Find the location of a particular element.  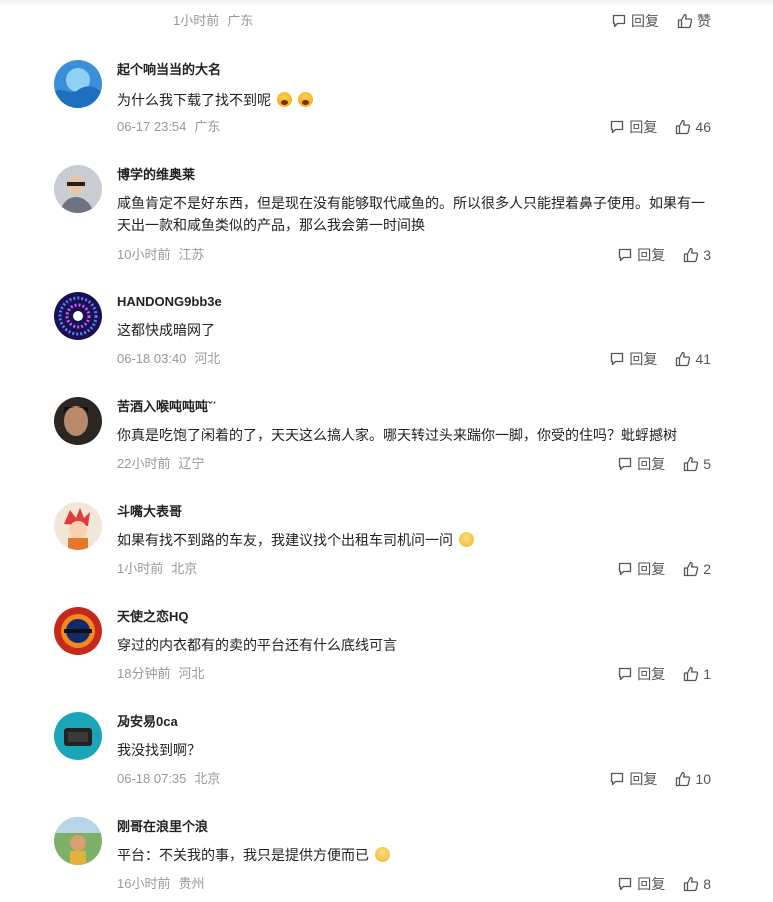

comment-time: 10小时前 is located at coordinates (144, 254).